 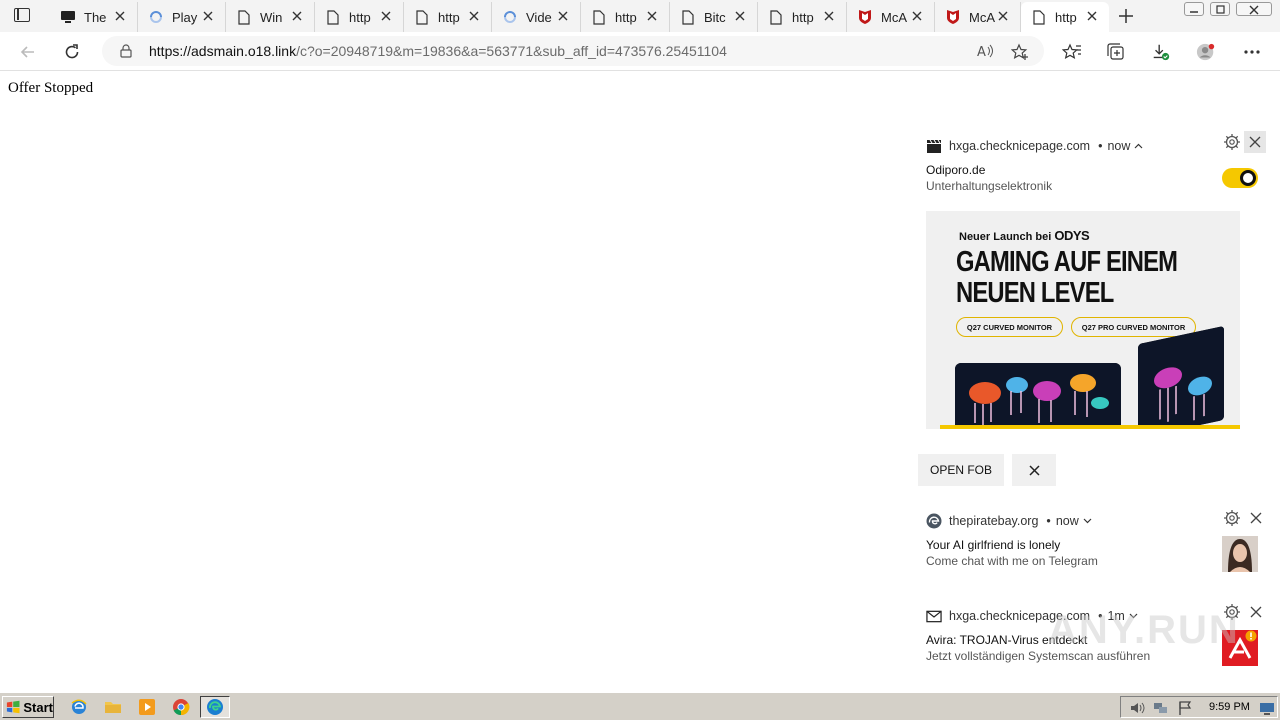 I want to click on windows-logo-icon, so click(x=13, y=707).